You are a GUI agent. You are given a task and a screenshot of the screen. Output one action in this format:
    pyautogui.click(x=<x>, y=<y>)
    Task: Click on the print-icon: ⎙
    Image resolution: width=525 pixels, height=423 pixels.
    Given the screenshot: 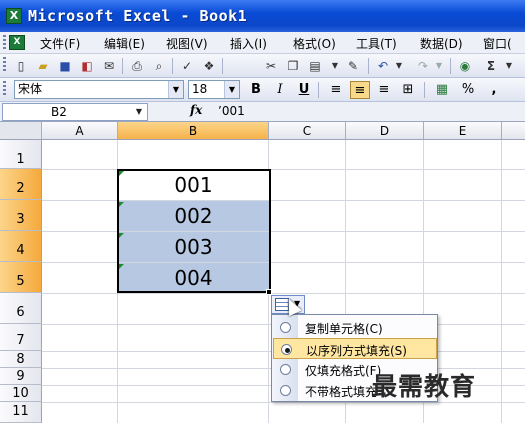 What is the action you would take?
    pyautogui.click(x=137, y=66)
    